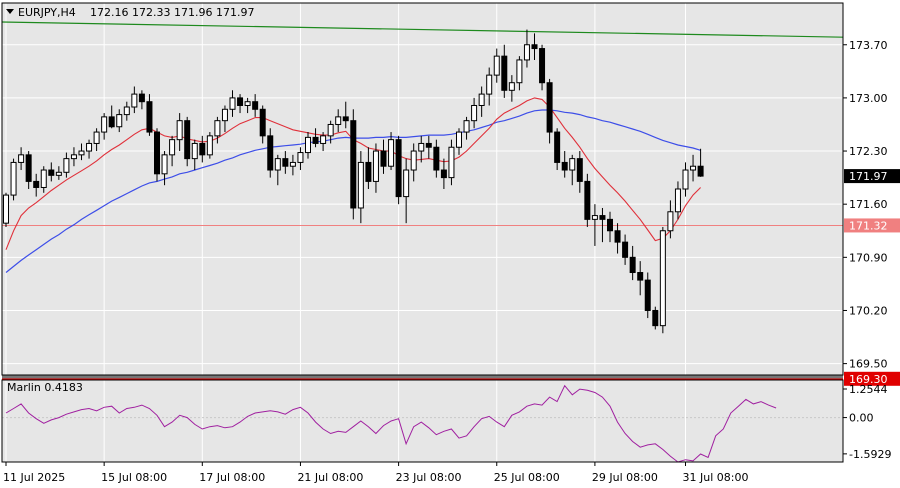 Image resolution: width=900 pixels, height=488 pixels. Describe the element at coordinates (527, 477) in the screenshot. I see `time-tick-label: 25 Jul 08:00` at that location.